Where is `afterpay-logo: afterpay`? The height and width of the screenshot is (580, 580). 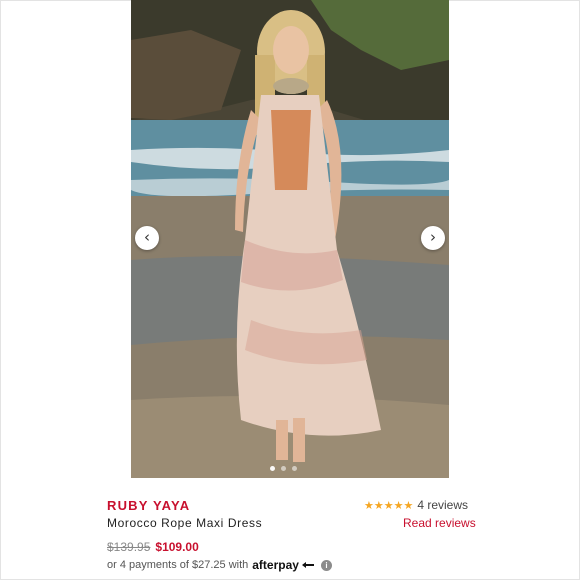 afterpay-logo: afterpay is located at coordinates (283, 565).